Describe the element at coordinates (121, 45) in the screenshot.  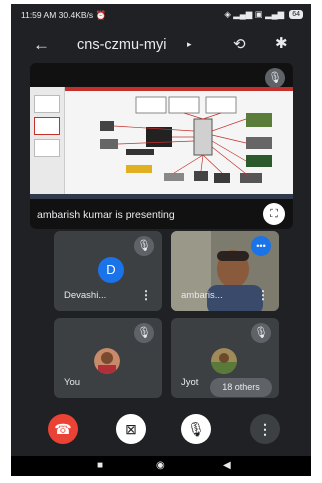
I see `meeting-code: cns-czmu-myi` at that location.